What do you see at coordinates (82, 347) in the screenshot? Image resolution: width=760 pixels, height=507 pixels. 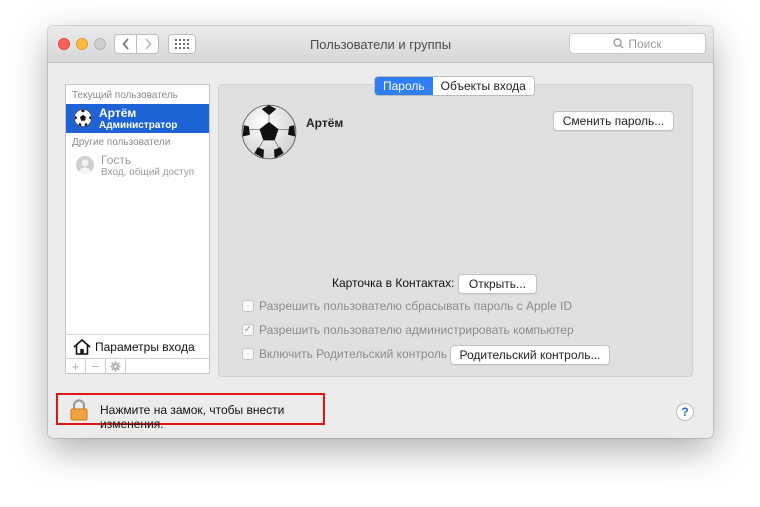 I see `house-icon` at bounding box center [82, 347].